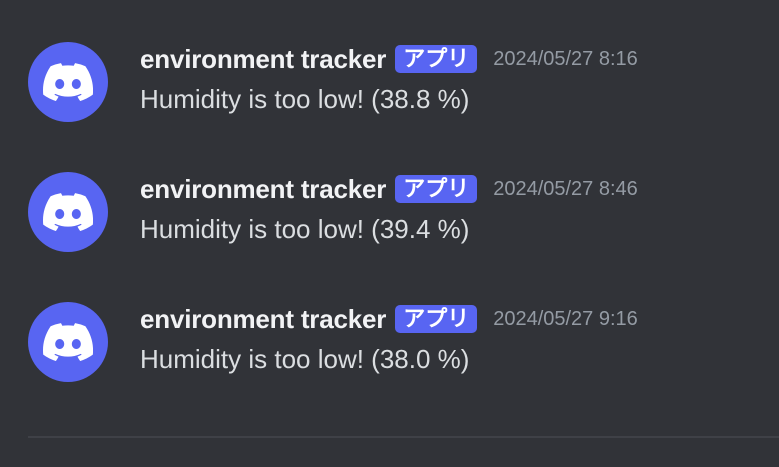 The height and width of the screenshot is (467, 779). What do you see at coordinates (305, 99) in the screenshot?
I see `message-content: Humidity is too low! (38.8 %)` at bounding box center [305, 99].